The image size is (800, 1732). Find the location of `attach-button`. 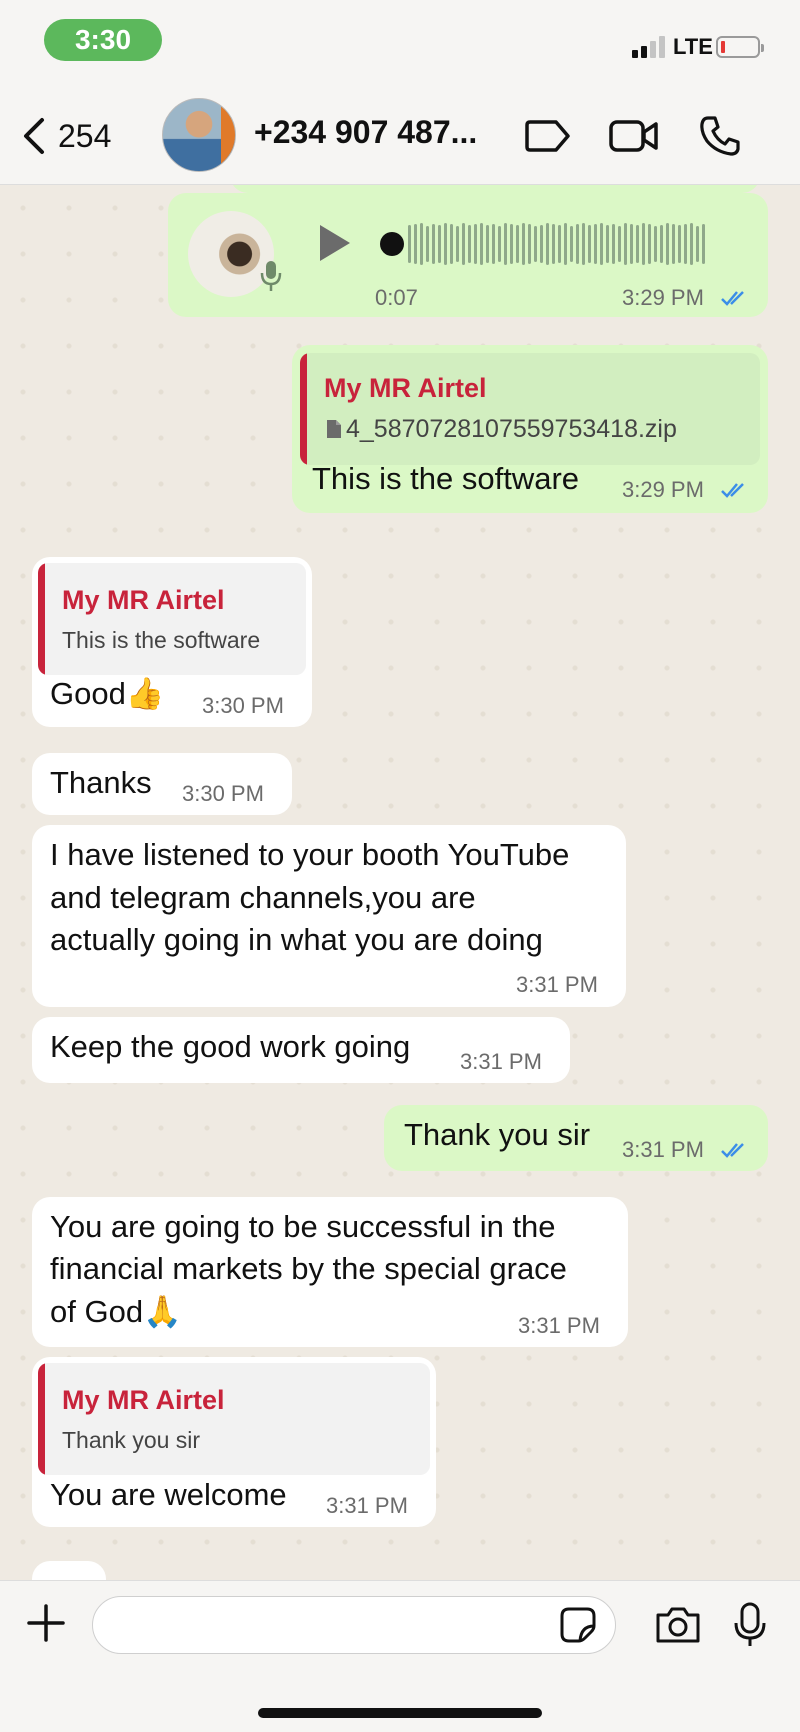

attach-button is located at coordinates (46, 1623).